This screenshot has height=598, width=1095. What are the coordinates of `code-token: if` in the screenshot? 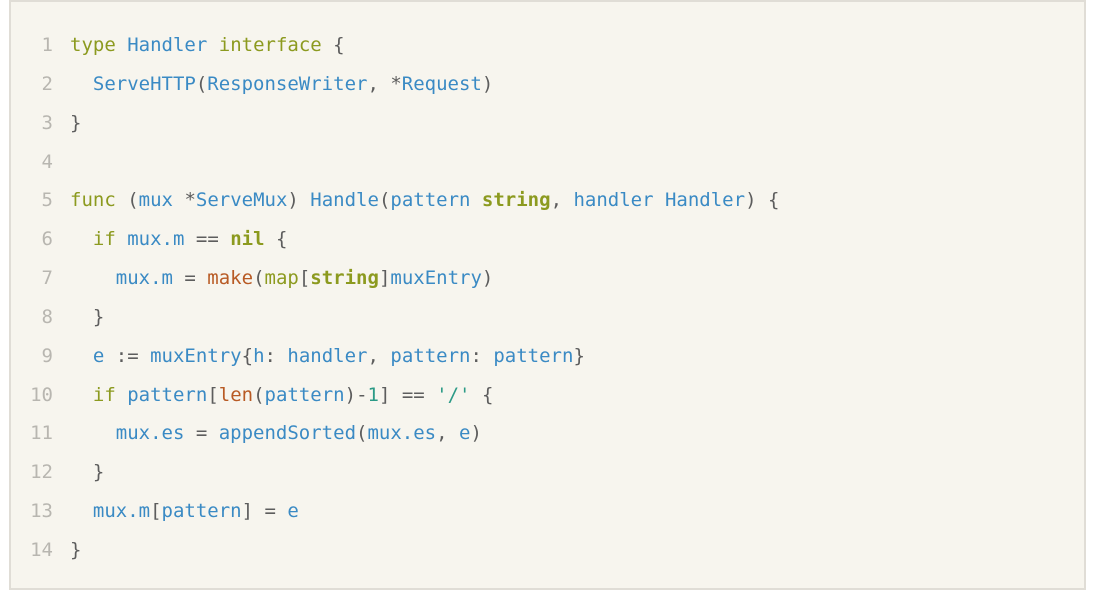 It's located at (104, 239).